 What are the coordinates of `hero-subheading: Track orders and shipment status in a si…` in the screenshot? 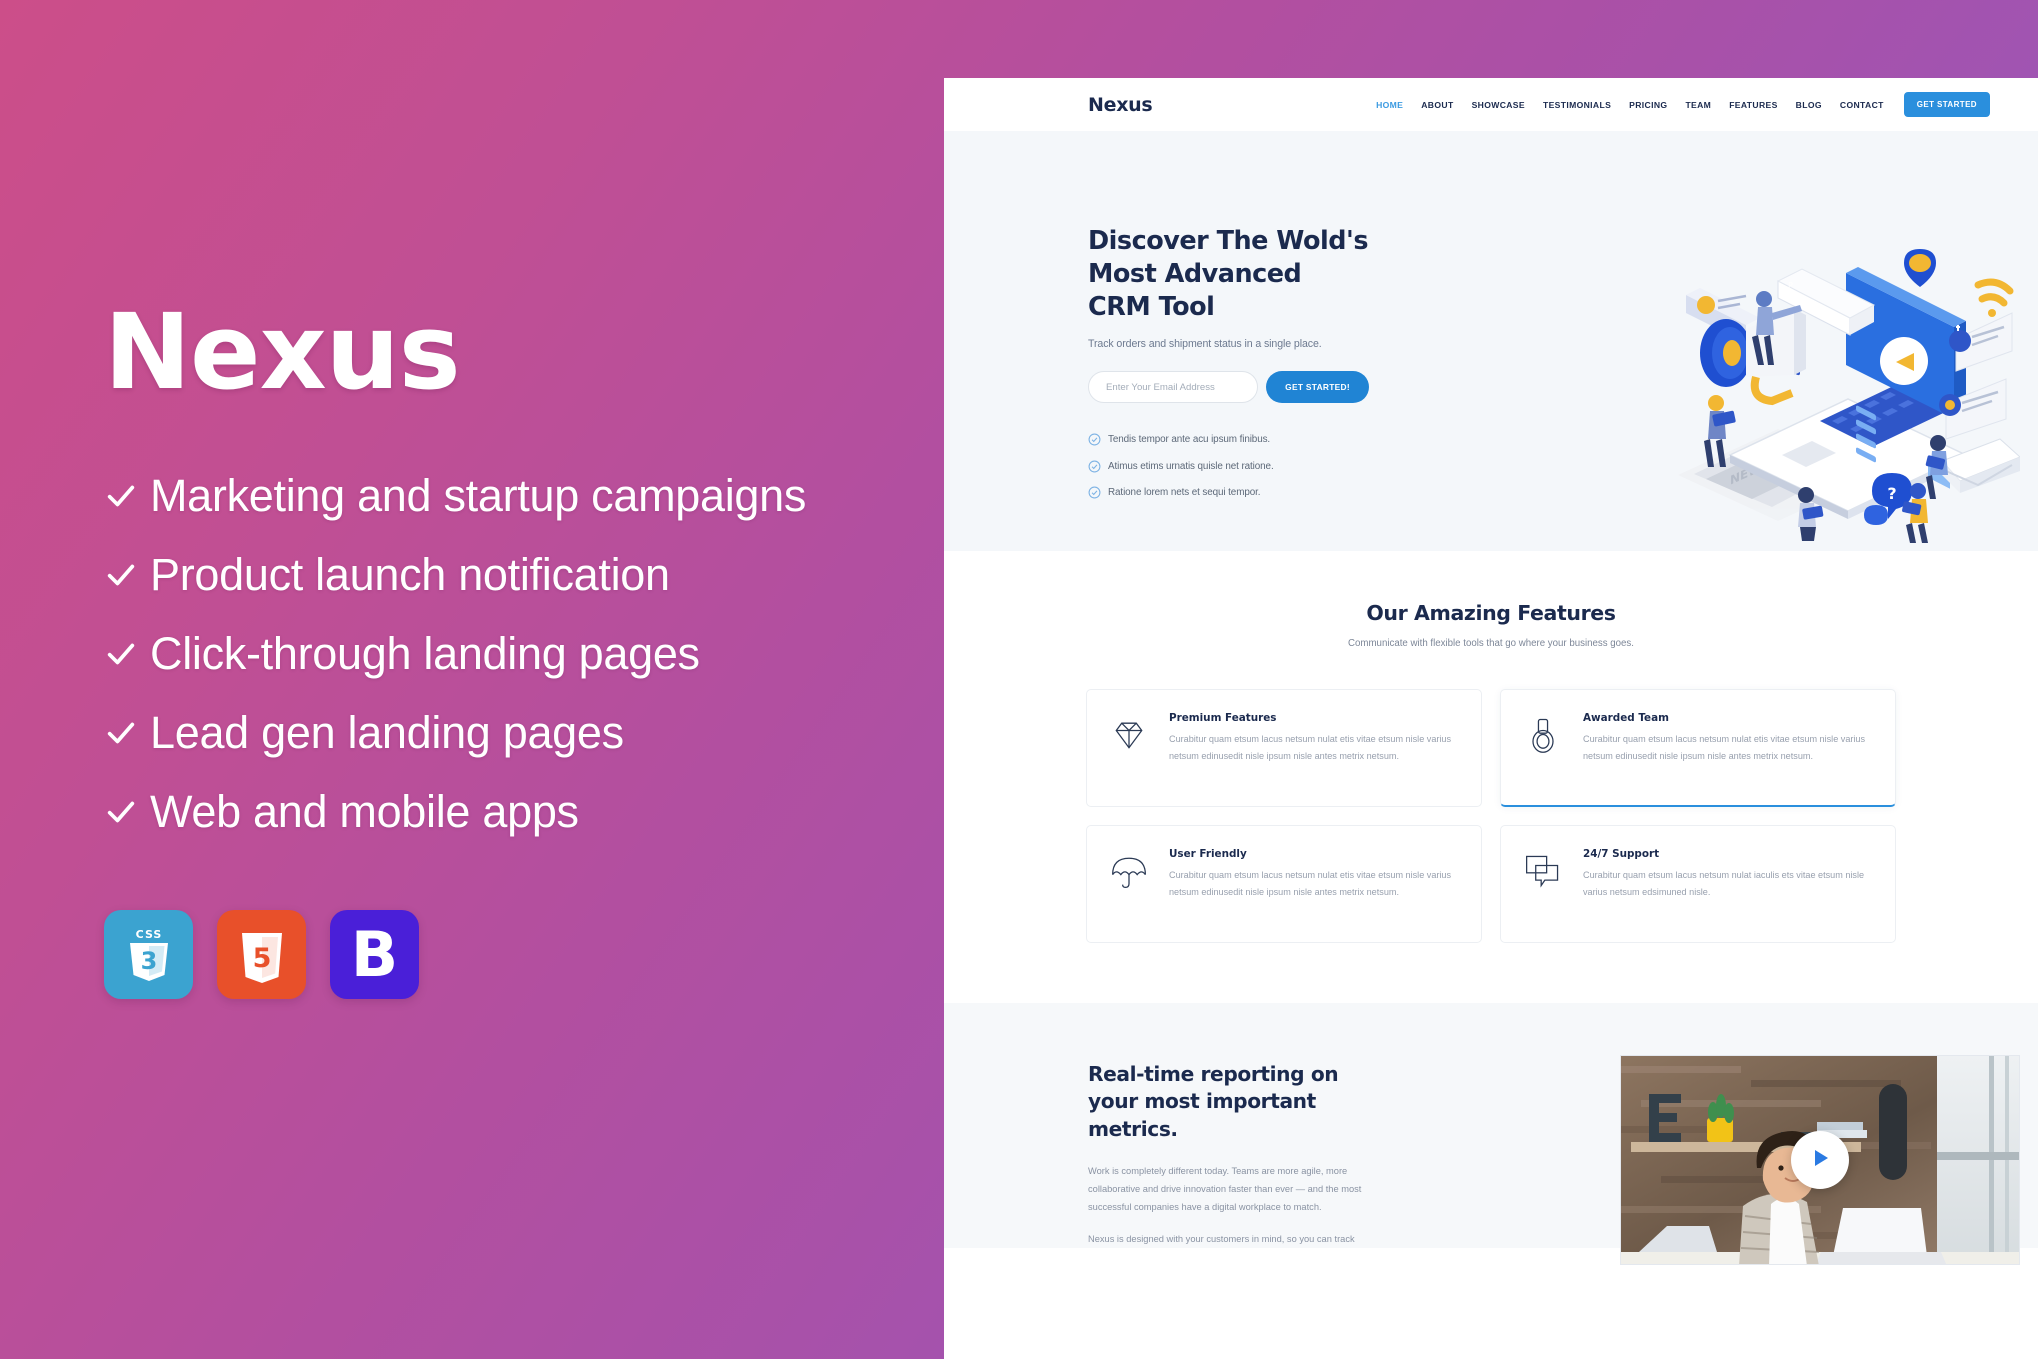 It's located at (1205, 344).